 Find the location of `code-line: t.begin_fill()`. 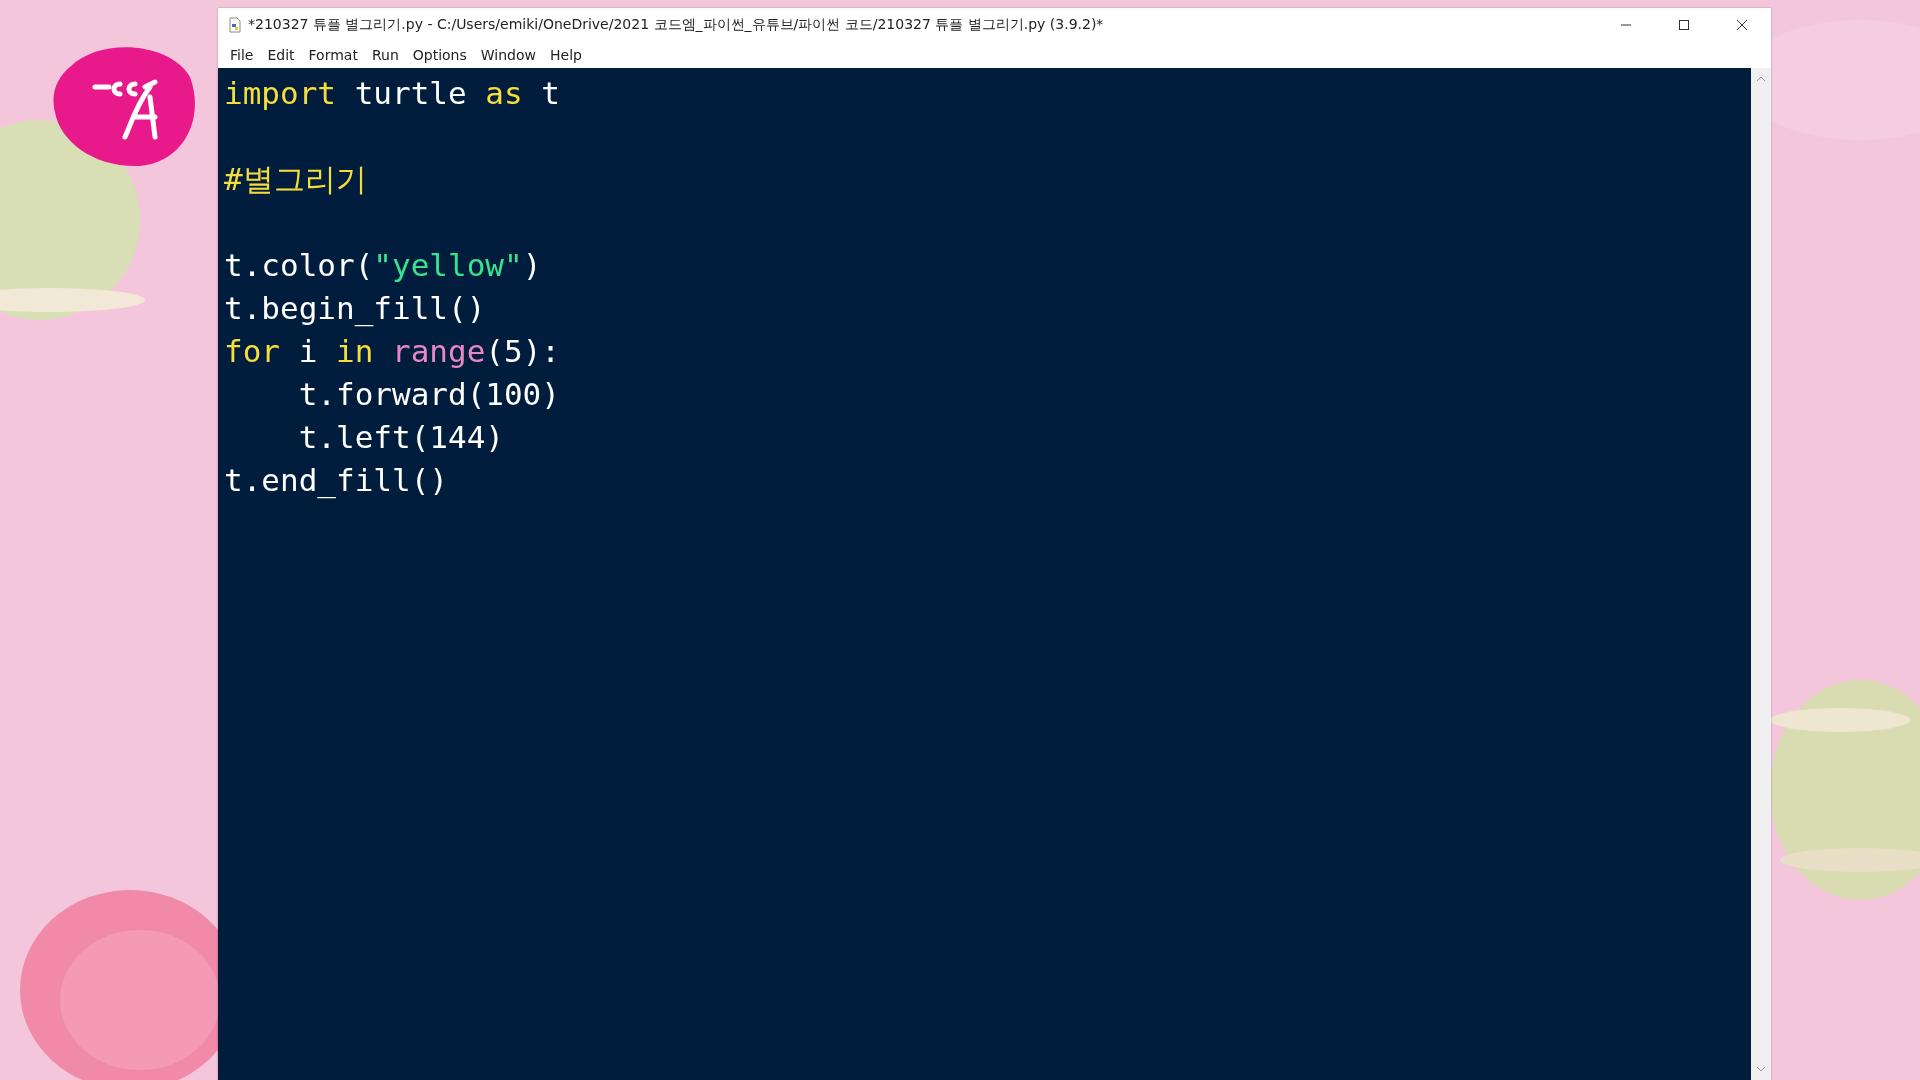

code-line: t.begin_fill() is located at coordinates (355, 308).